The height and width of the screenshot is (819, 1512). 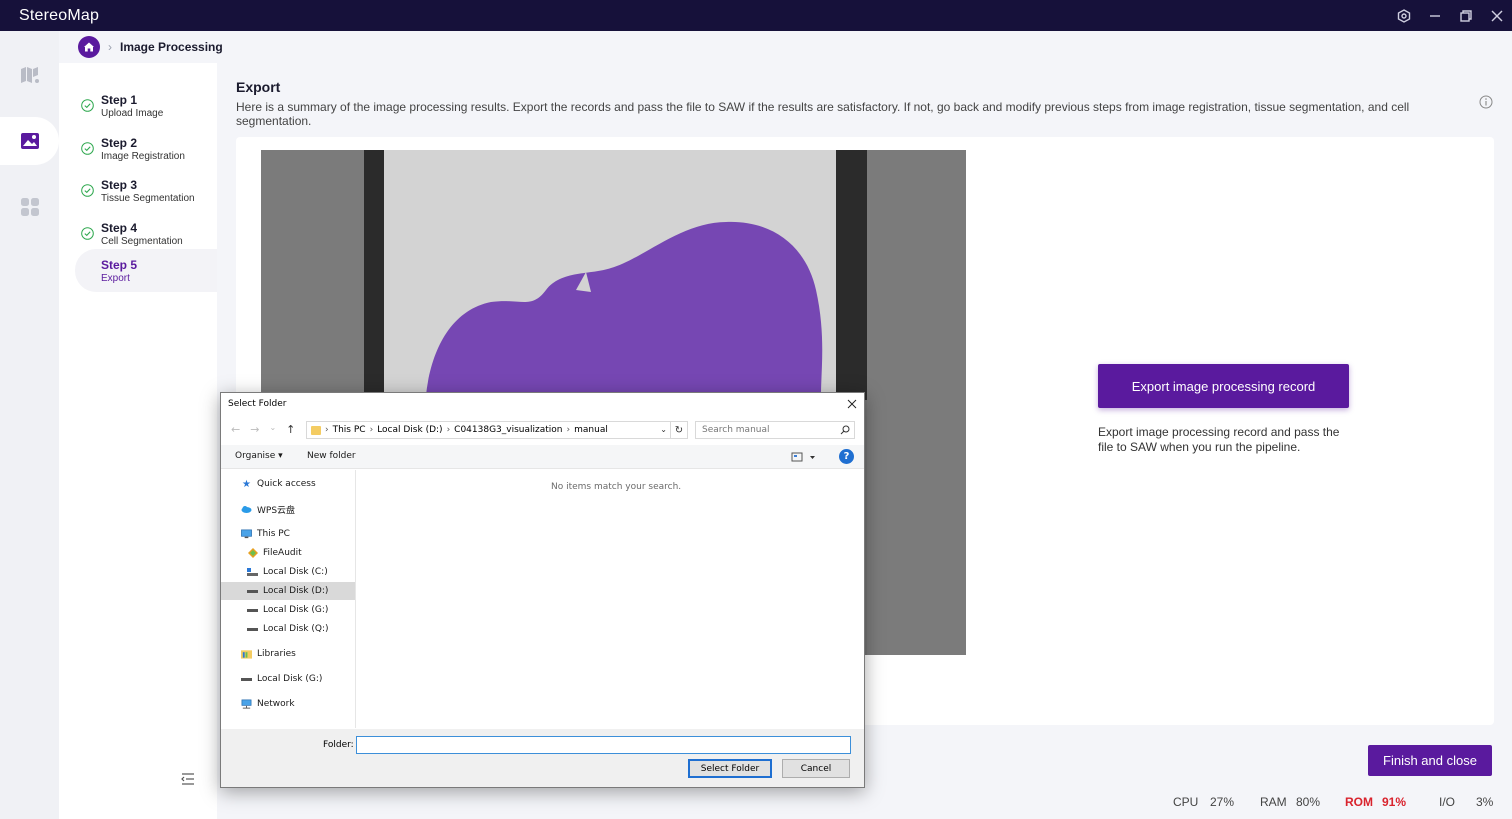 What do you see at coordinates (288, 484) in the screenshot?
I see `nav-item-quick-access: ★ Quick access` at bounding box center [288, 484].